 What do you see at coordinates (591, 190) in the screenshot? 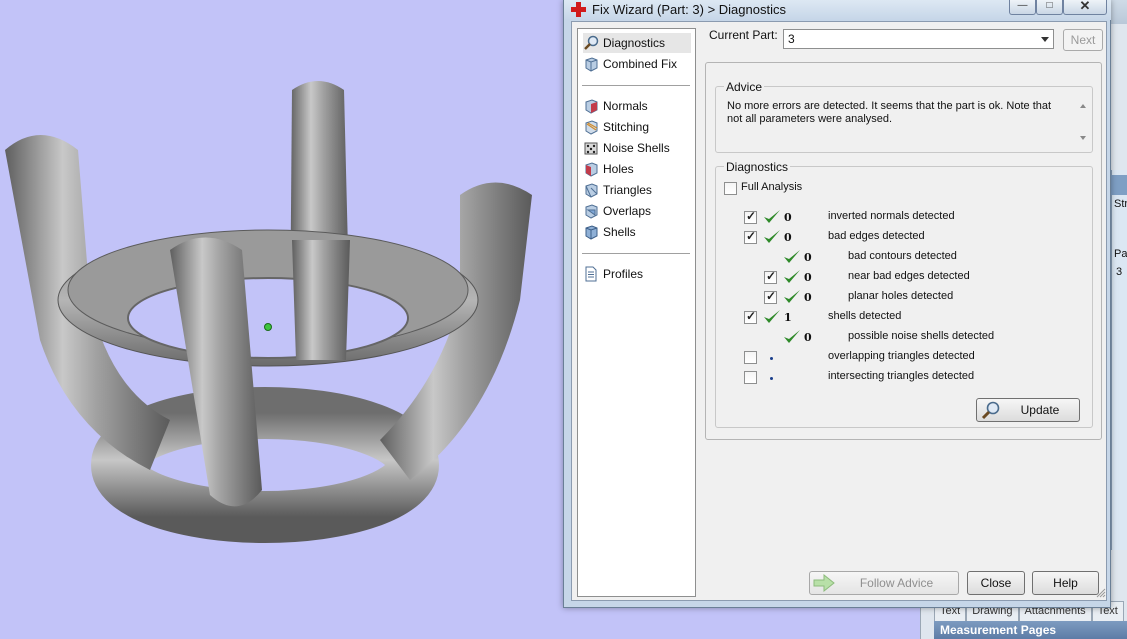
I see `triangles-cube-icon` at bounding box center [591, 190].